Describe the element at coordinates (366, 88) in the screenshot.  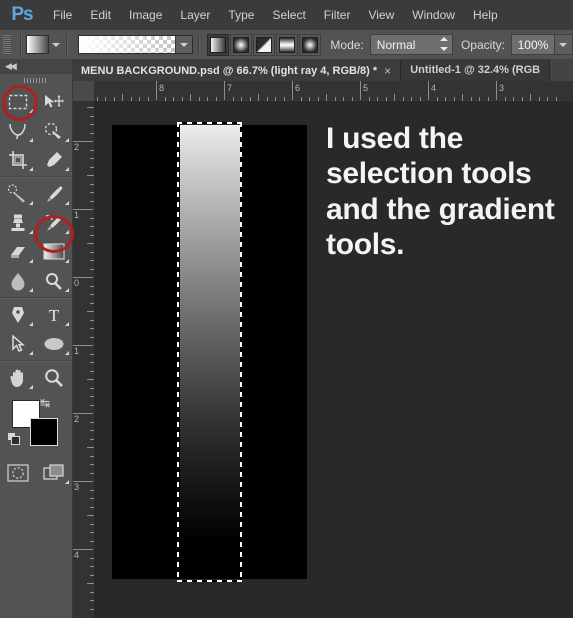
I see `ruler-label: 5` at that location.